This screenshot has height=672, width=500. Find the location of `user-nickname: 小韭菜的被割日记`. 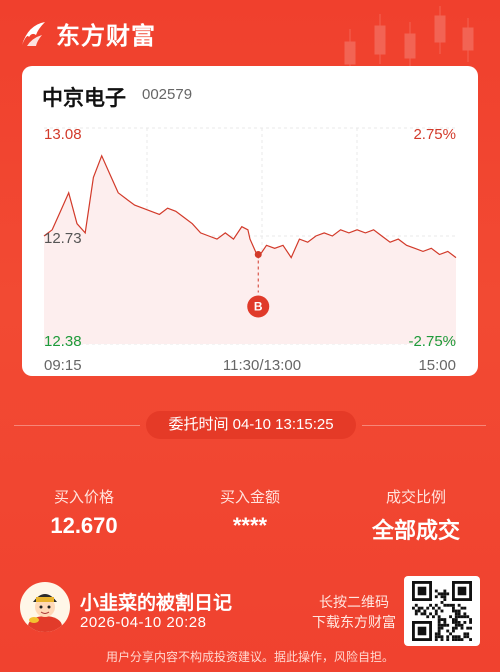

user-nickname: 小韭菜的被割日记 is located at coordinates (156, 603).